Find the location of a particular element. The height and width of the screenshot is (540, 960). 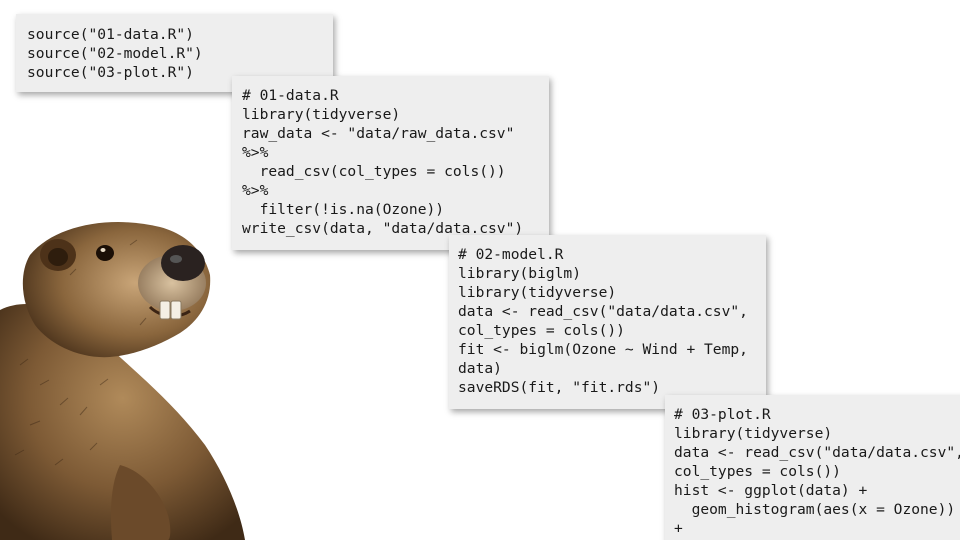

code-line: source("03-plot.R") is located at coordinates (110, 72).